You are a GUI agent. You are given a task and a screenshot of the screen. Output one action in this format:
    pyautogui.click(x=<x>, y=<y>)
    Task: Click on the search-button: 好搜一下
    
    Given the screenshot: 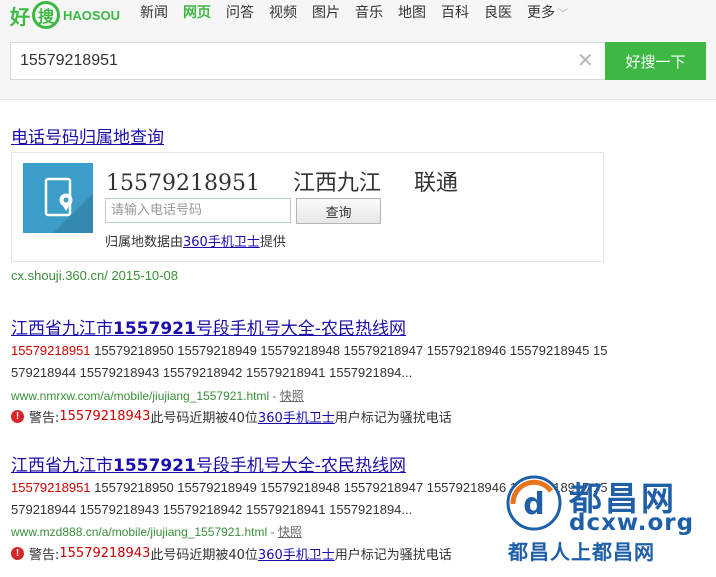 What is the action you would take?
    pyautogui.click(x=655, y=61)
    